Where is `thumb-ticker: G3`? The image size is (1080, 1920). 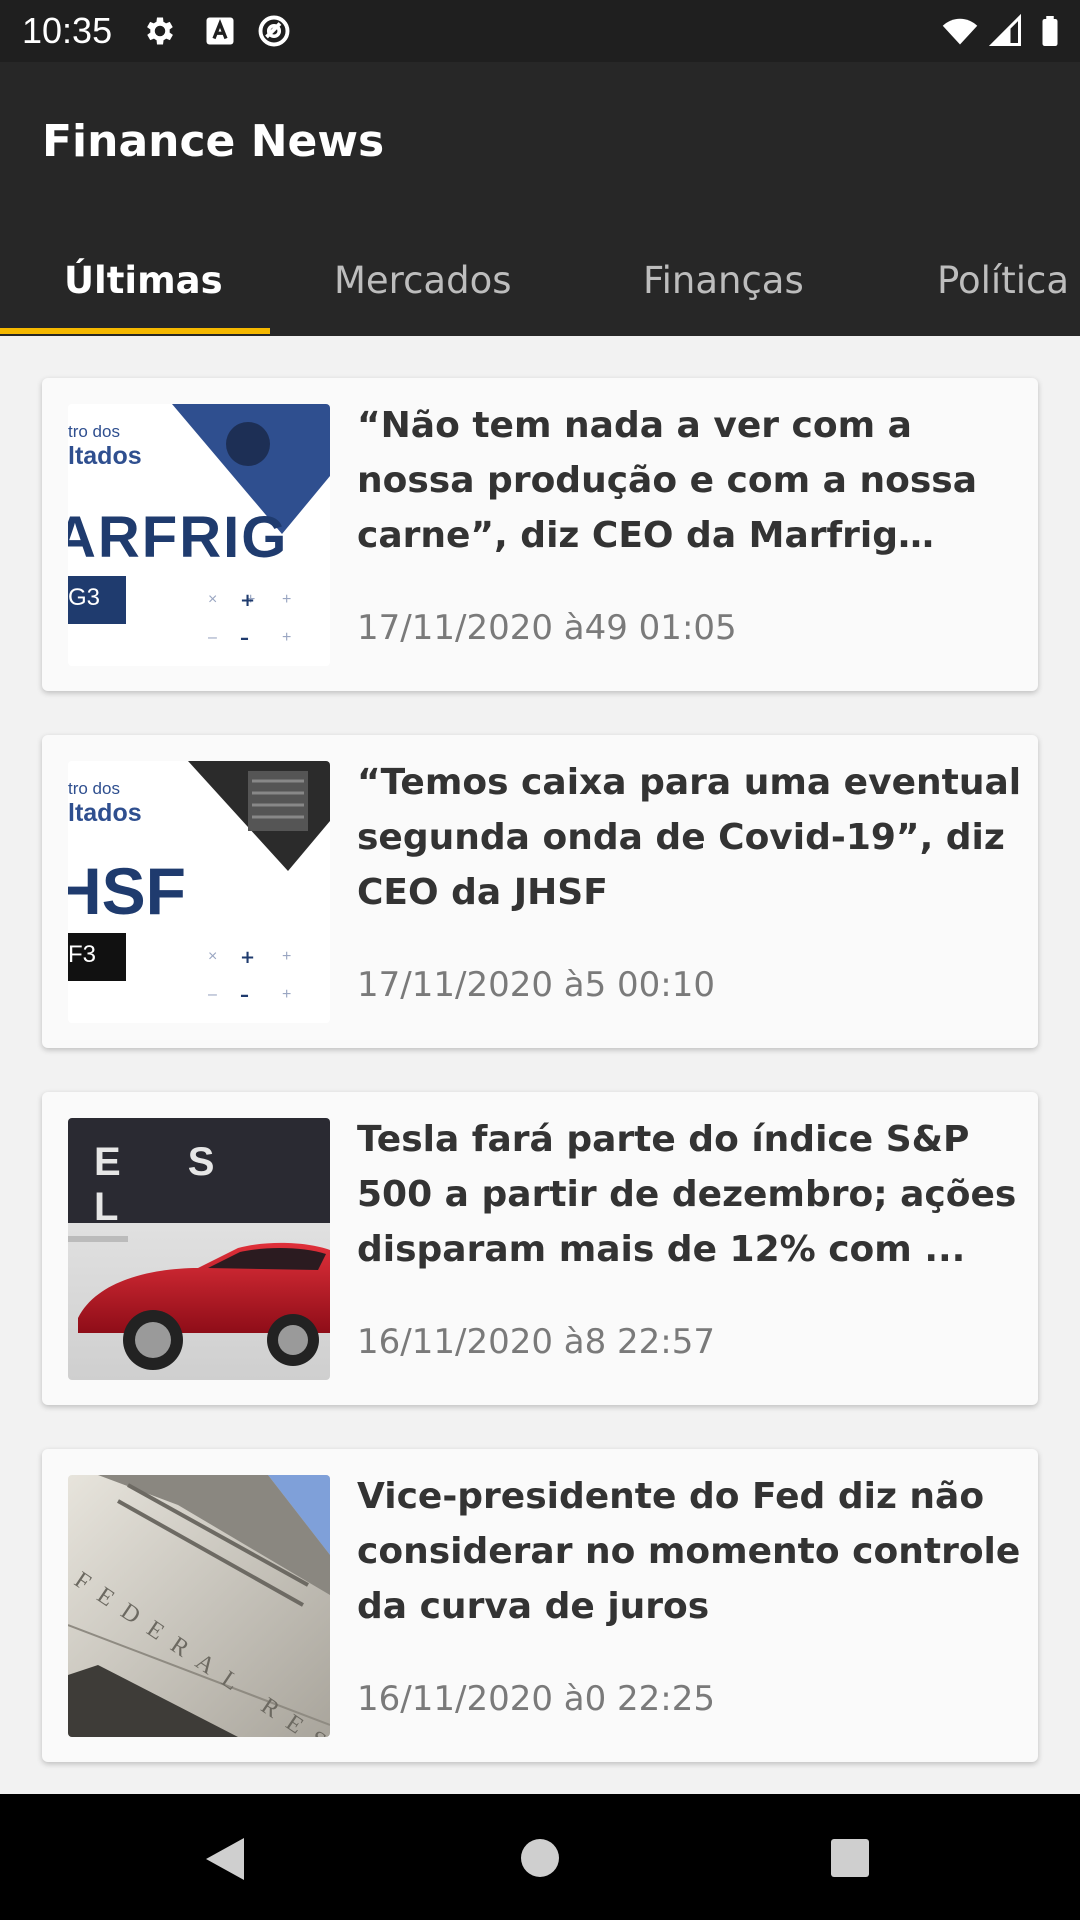
thumb-ticker: G3 is located at coordinates (84, 597).